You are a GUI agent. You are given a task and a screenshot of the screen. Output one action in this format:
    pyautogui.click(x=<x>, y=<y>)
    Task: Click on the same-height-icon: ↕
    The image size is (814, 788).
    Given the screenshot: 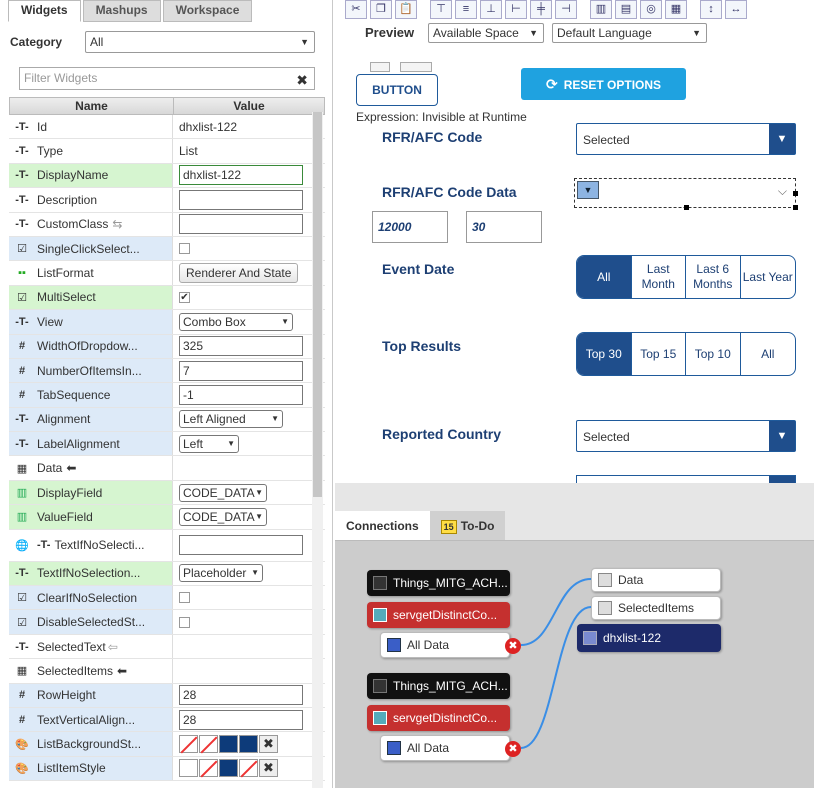 What is the action you would take?
    pyautogui.click(x=711, y=9)
    